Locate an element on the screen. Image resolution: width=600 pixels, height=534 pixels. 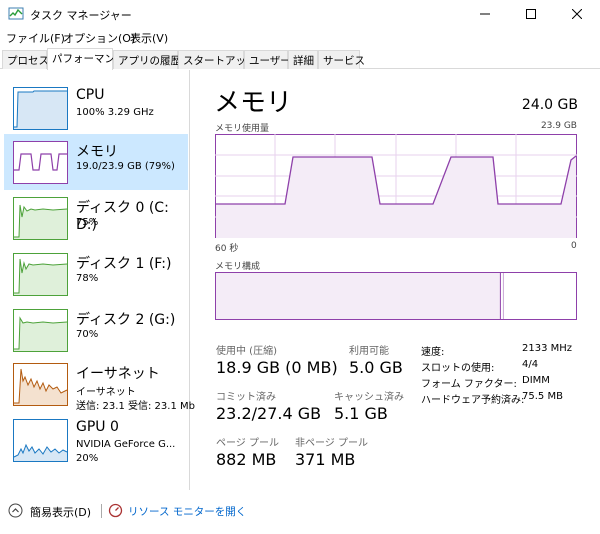
sidebar-item-disk-2: ディスク 2 (G:) 70% is located at coordinates (96, 330).